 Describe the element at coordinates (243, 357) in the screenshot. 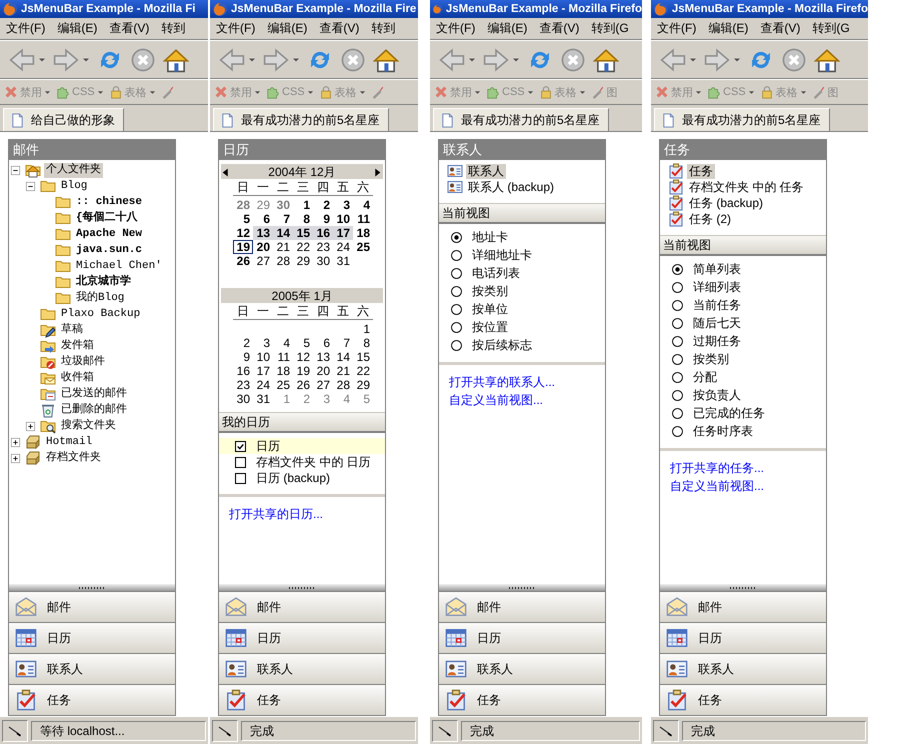

I see `calendar-day: 9` at that location.